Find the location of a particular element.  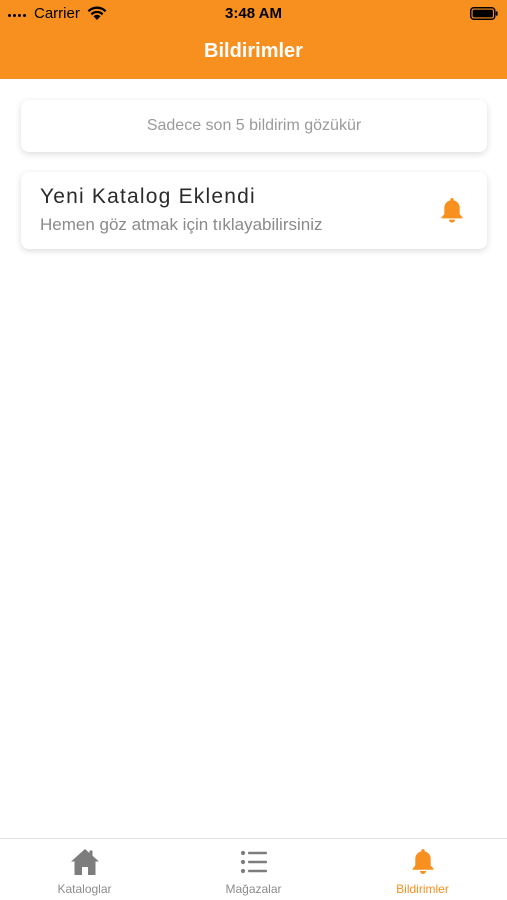

tab-magazalar: Mağazalar is located at coordinates (253, 869).